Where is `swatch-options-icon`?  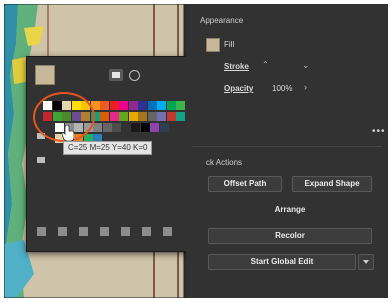 swatch-options-icon is located at coordinates (83, 231).